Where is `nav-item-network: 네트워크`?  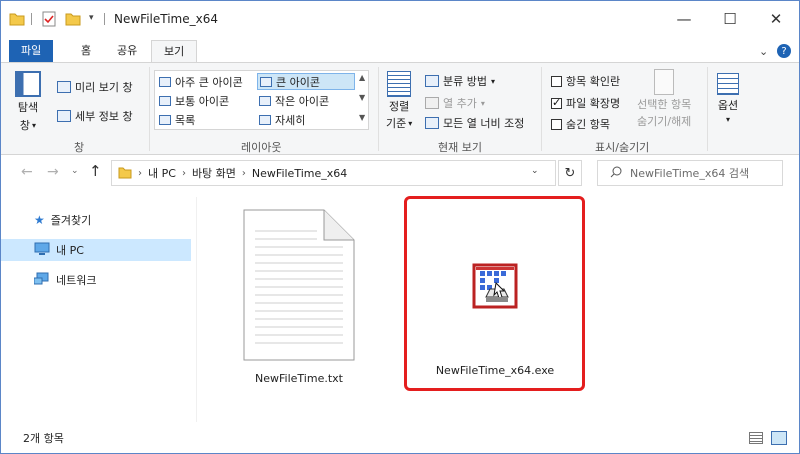 nav-item-network: 네트워크 is located at coordinates (96, 280).